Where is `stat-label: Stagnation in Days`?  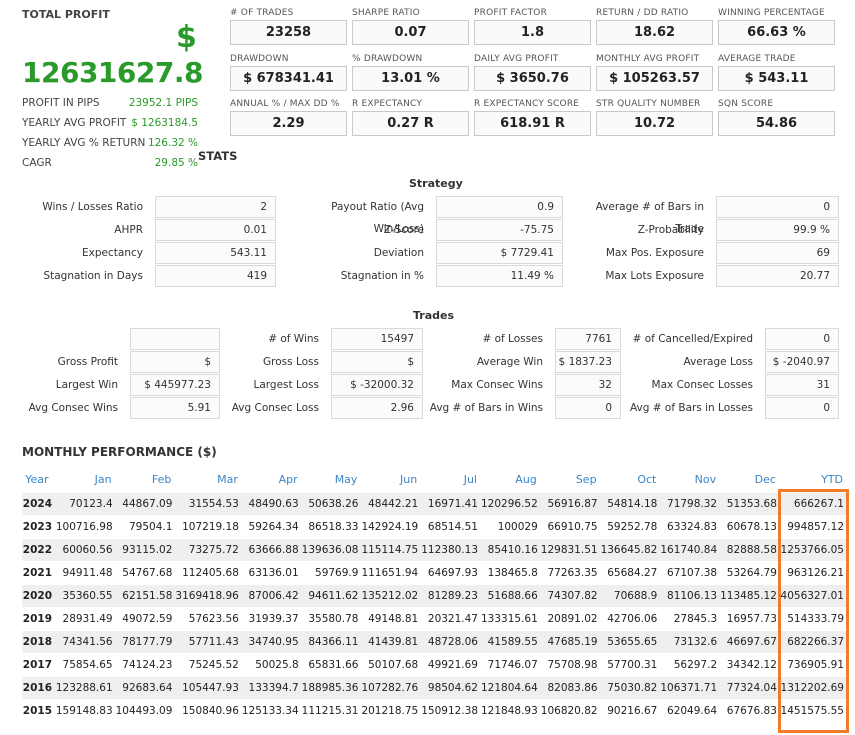 stat-label: Stagnation in Days is located at coordinates (93, 276).